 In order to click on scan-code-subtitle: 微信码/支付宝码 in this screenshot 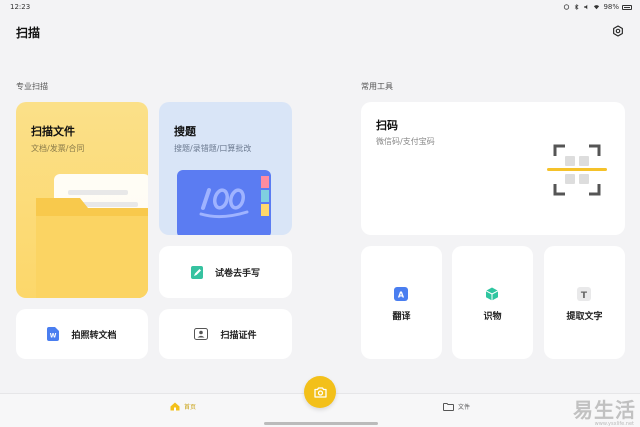, I will do `click(405, 141)`.